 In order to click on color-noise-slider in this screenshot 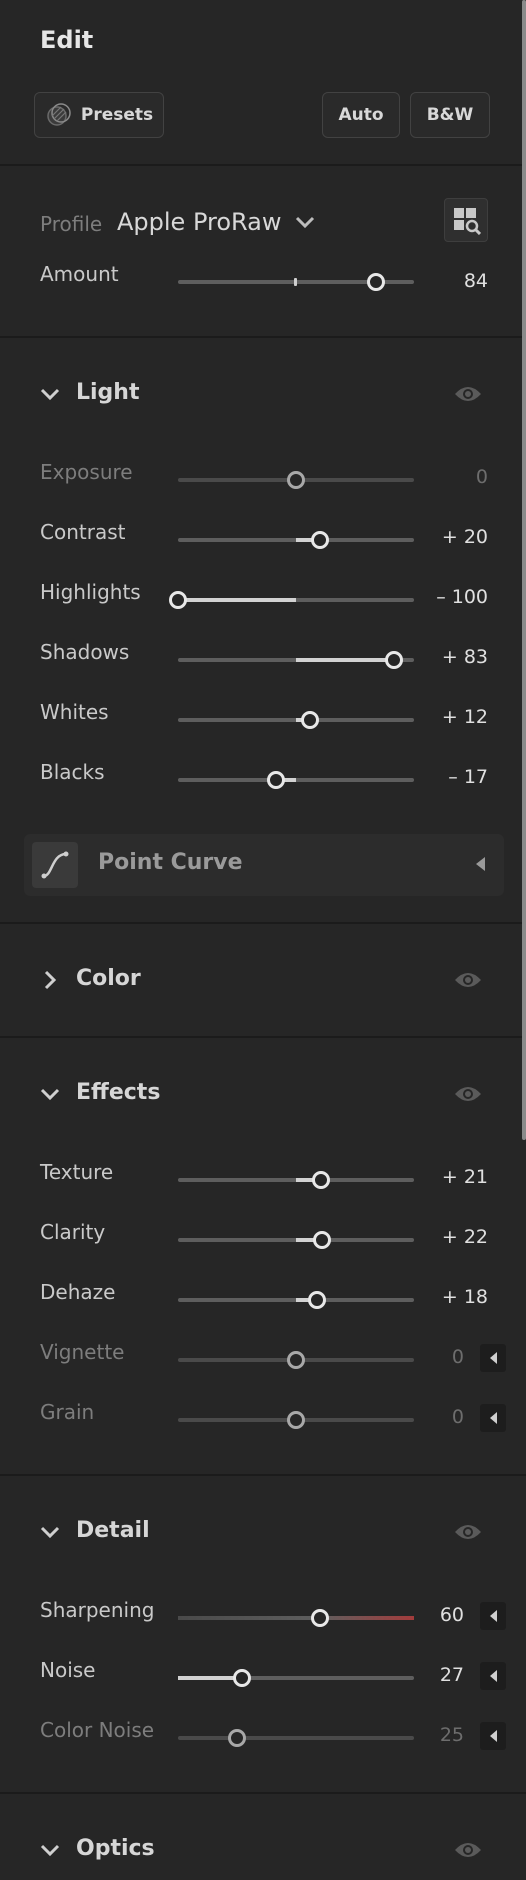, I will do `click(296, 1738)`.